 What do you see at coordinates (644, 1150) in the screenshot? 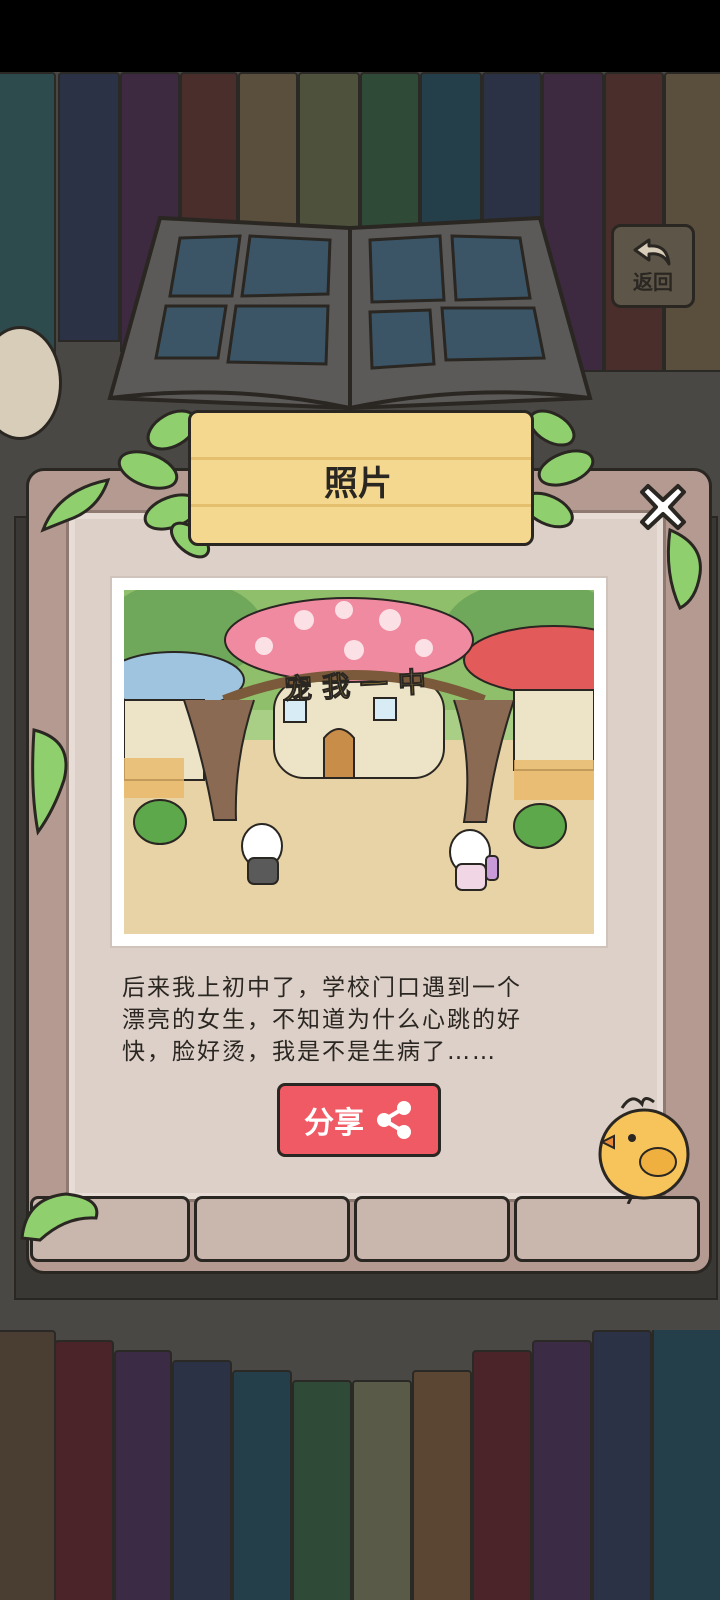
I see `chick-icon` at bounding box center [644, 1150].